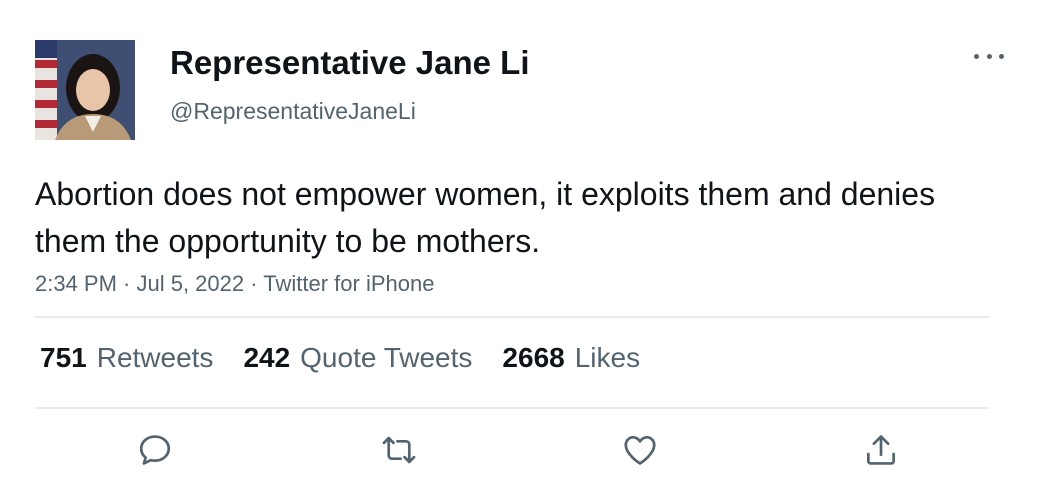 The width and height of the screenshot is (1050, 480). What do you see at coordinates (267, 357) in the screenshot?
I see `quote-tweets-count: 242` at bounding box center [267, 357].